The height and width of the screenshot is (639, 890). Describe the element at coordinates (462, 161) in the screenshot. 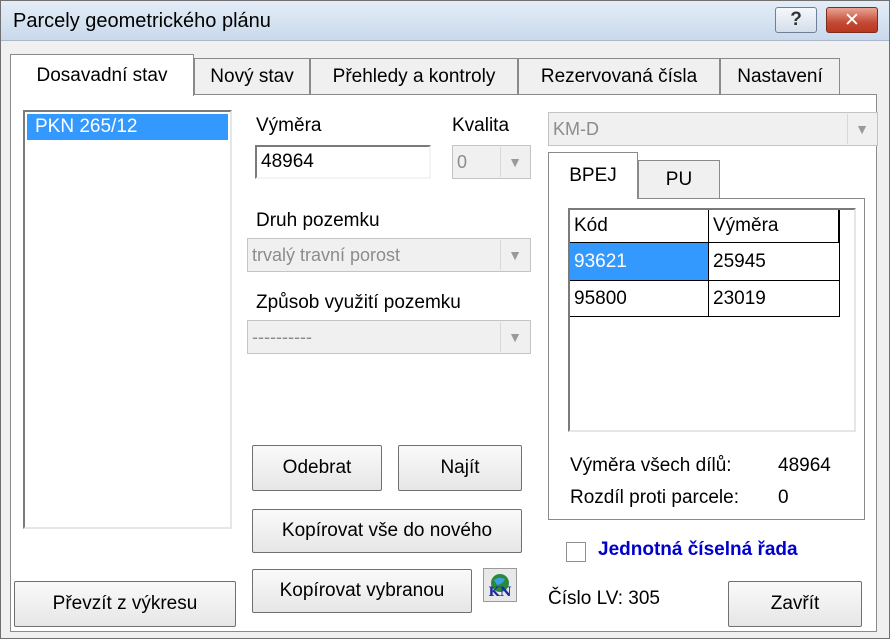

I see `kvalita-value: 0` at that location.